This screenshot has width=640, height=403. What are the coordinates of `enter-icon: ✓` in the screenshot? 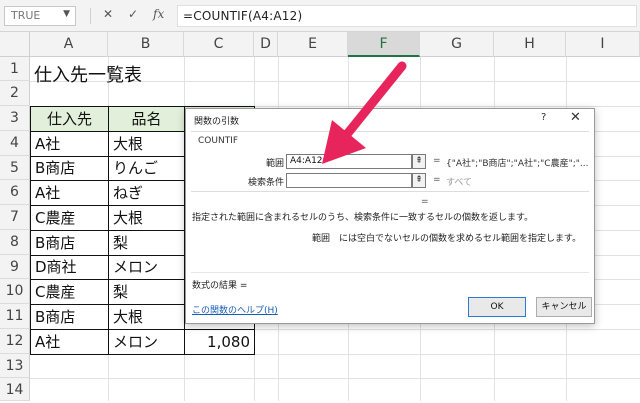 It's located at (133, 14).